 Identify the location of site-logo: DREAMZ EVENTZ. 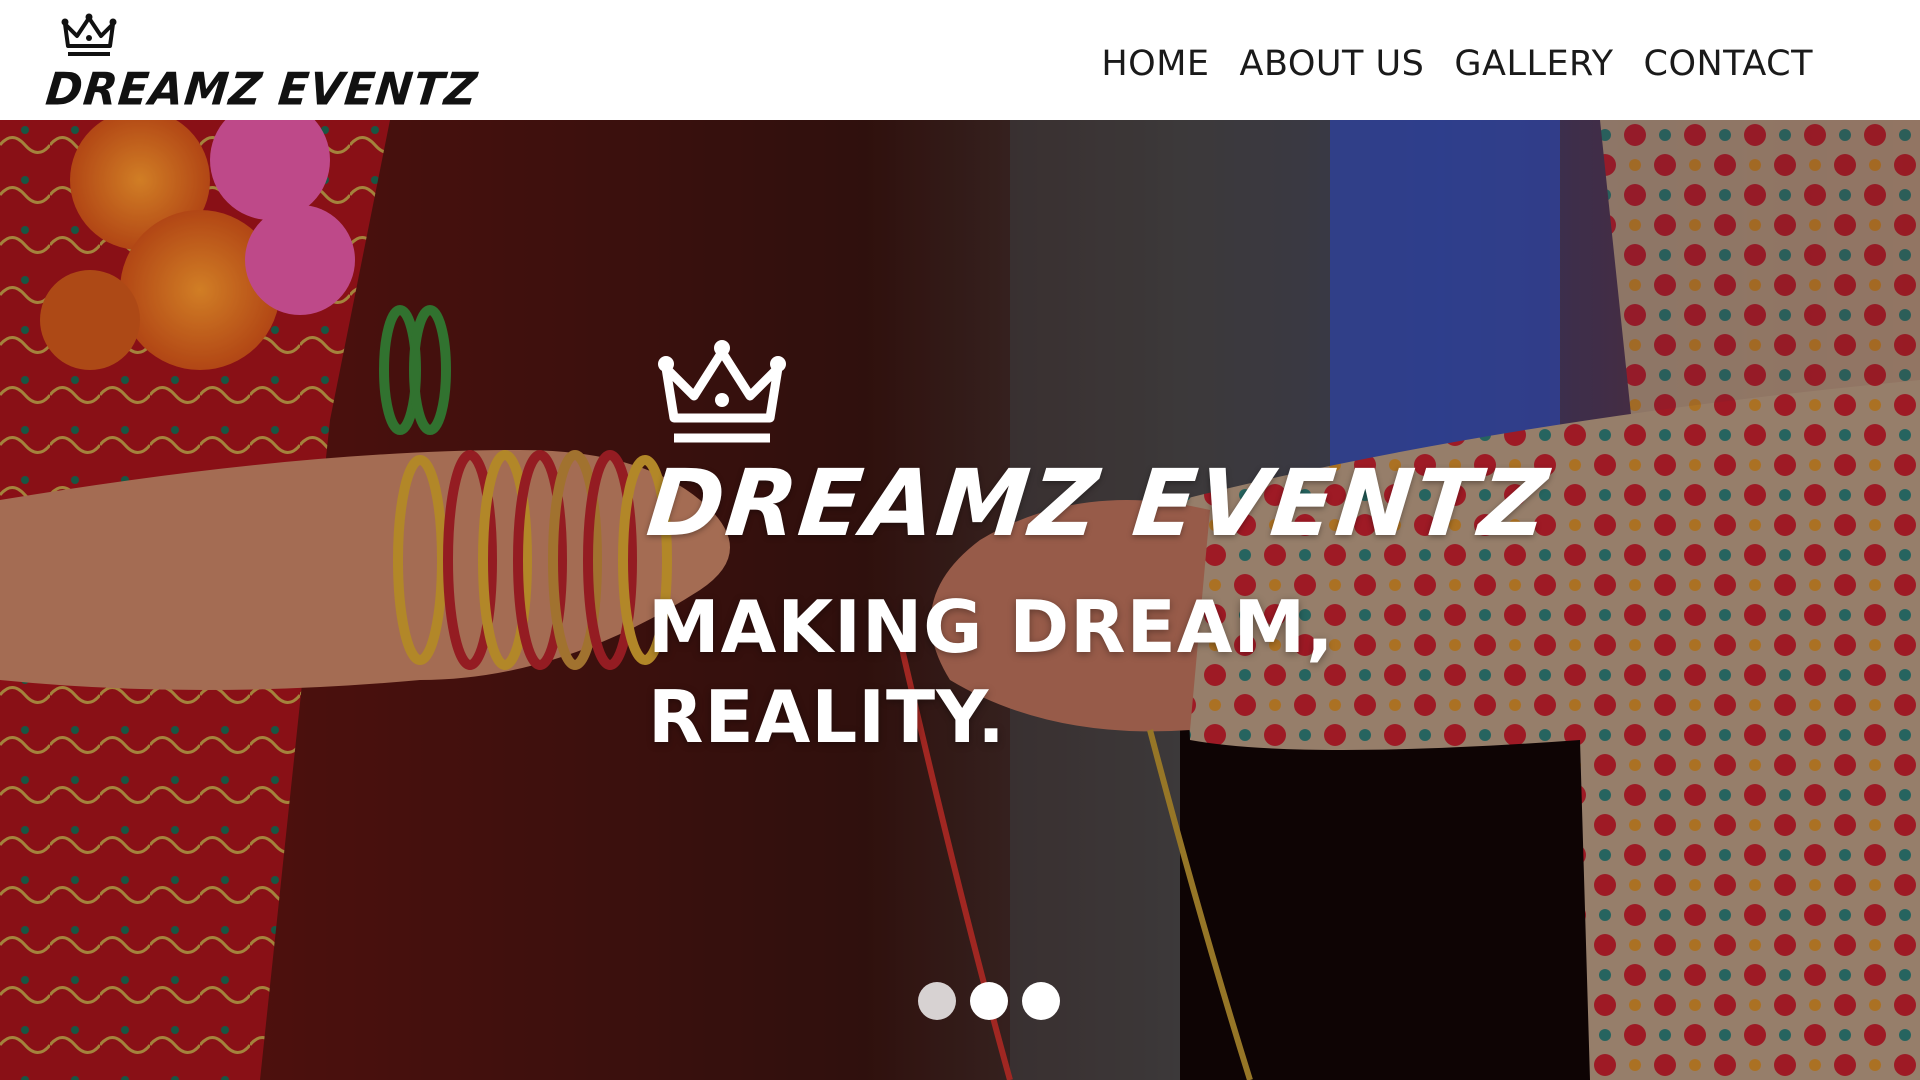
(261, 64).